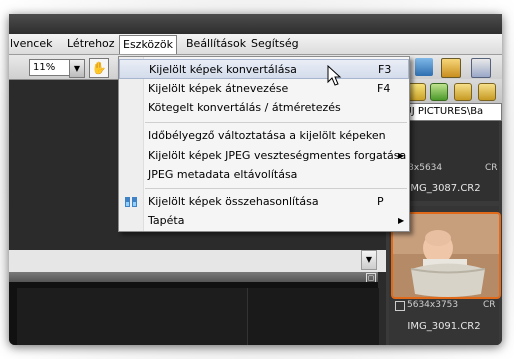 The image size is (514, 359). I want to click on thumbnail-filename: IMG_3091.CR2, so click(444, 326).